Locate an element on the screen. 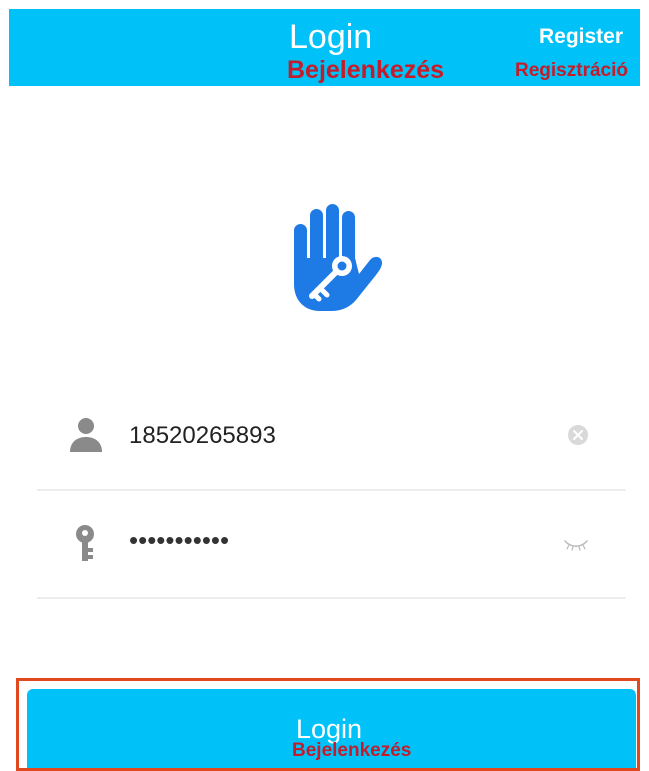 This screenshot has width=649, height=771. user-icon is located at coordinates (86, 435).